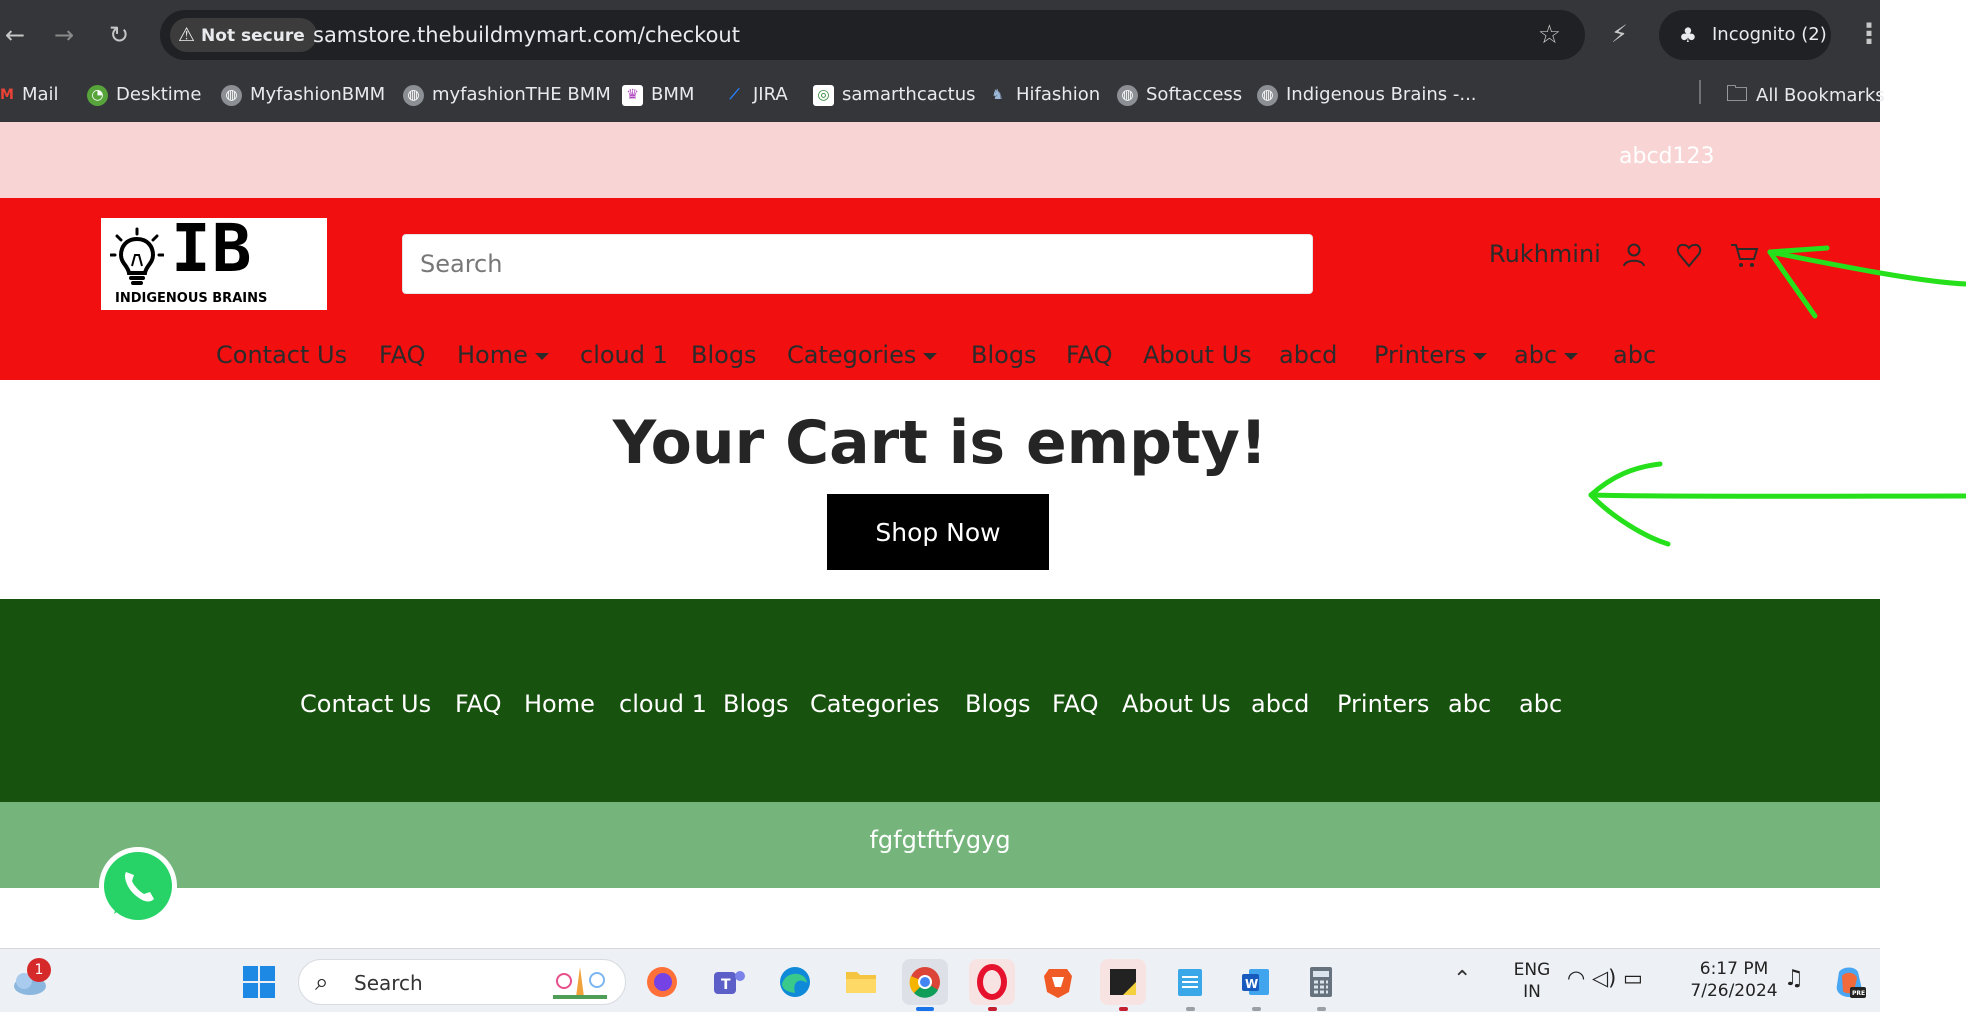 The height and width of the screenshot is (1012, 1966). I want to click on bookmark-samarthcactus: ◎ samarthcactus, so click(894, 95).